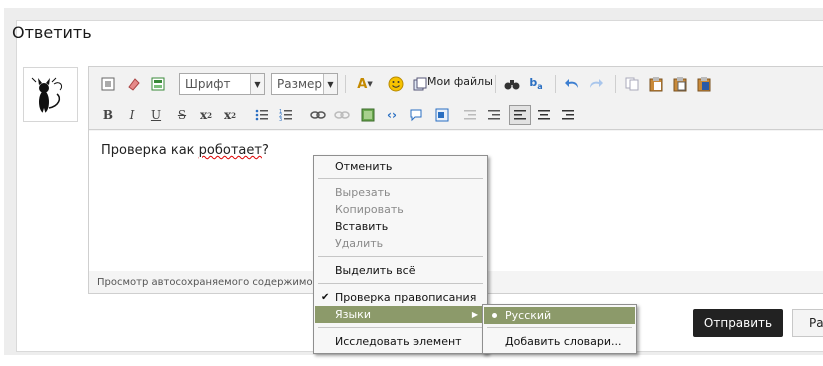 The height and width of the screenshot is (366, 823). I want to click on align-center-icon, so click(544, 115).